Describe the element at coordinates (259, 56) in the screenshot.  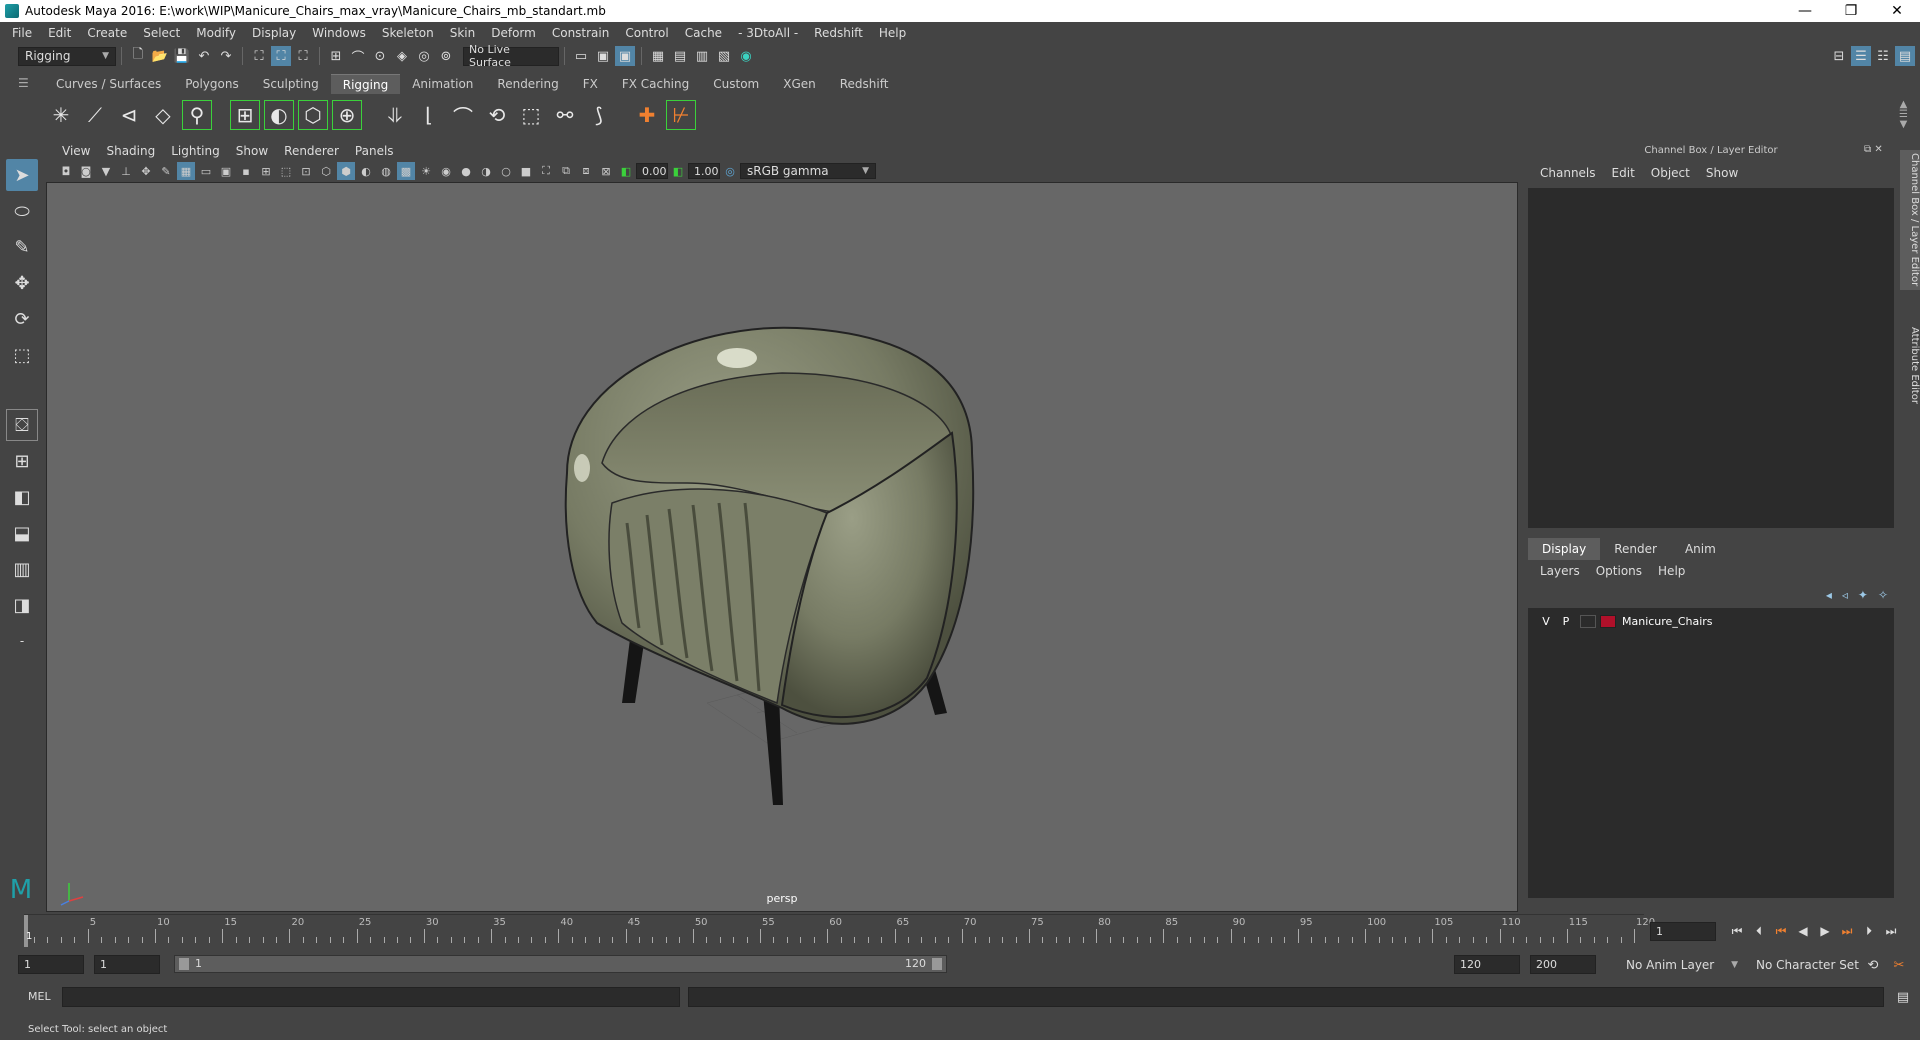
I see `select-hierarchy-icon: ⛶` at that location.